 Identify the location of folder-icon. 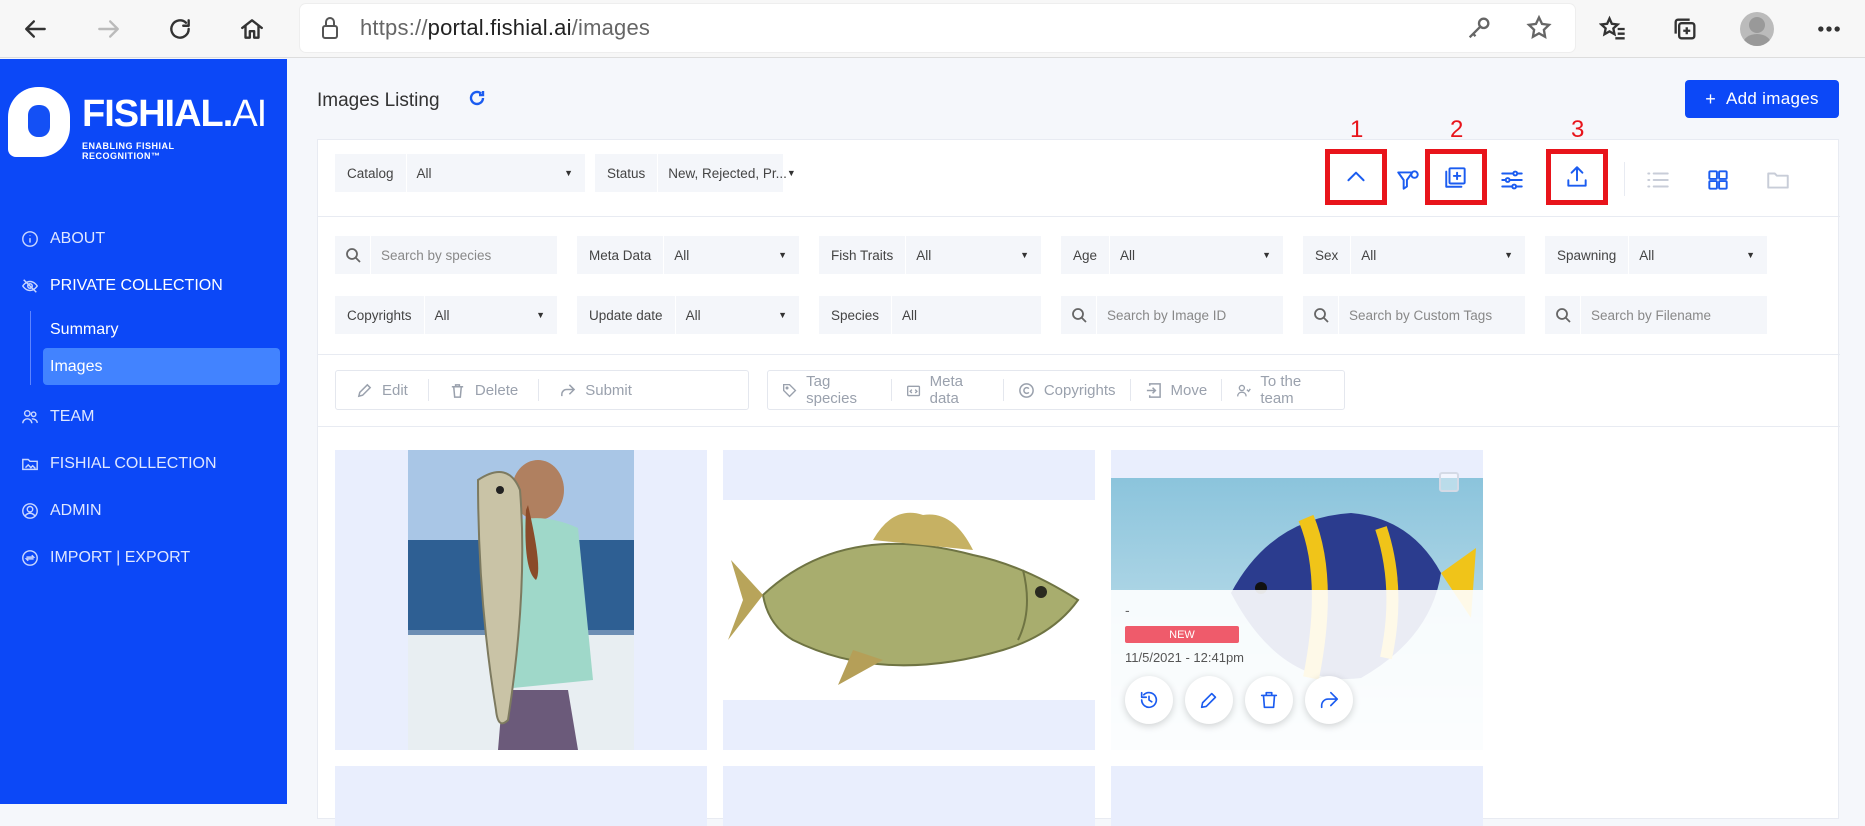
(1778, 180).